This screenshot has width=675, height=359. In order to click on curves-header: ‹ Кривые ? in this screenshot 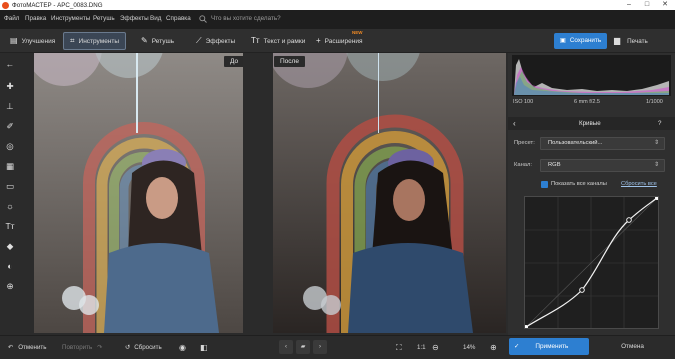, I will do `click(591, 123)`.